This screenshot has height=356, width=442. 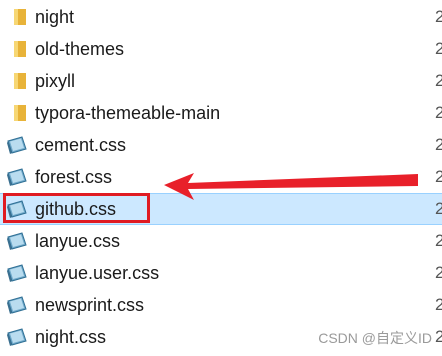 I want to click on file-name: forest.css, so click(x=74, y=177).